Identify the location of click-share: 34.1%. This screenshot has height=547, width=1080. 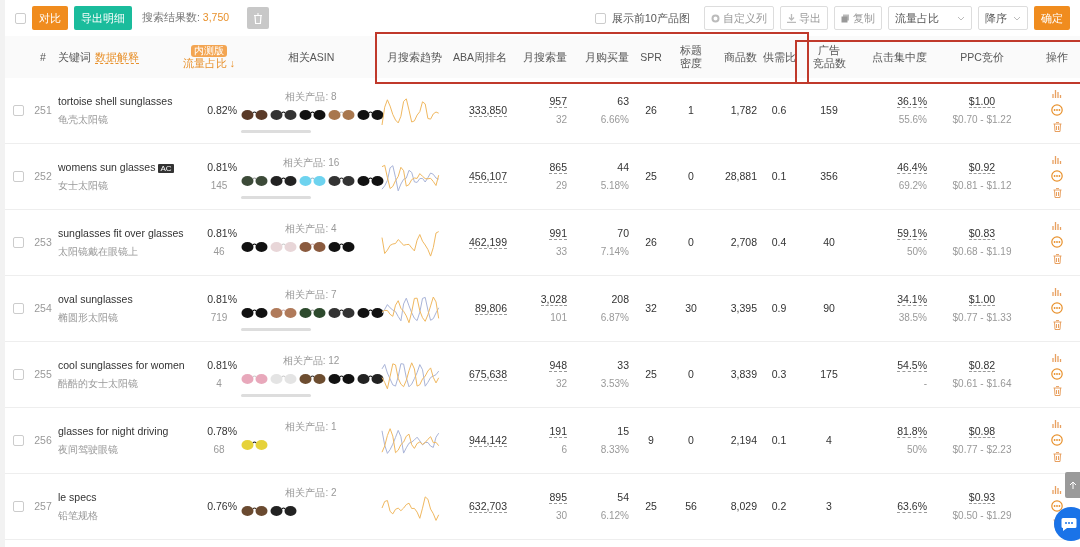
(912, 299).